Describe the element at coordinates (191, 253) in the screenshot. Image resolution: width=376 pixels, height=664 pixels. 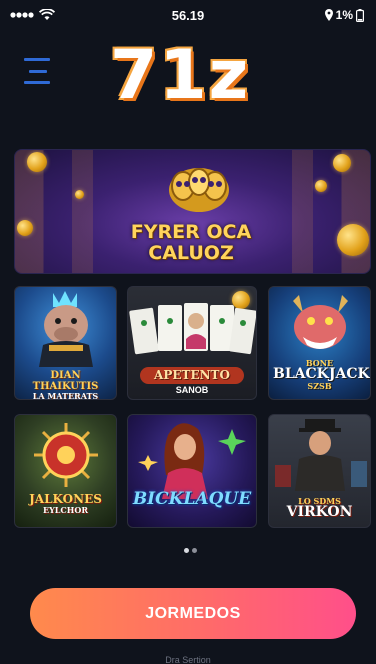
I see `banner-title-line2: CALUOZ` at that location.